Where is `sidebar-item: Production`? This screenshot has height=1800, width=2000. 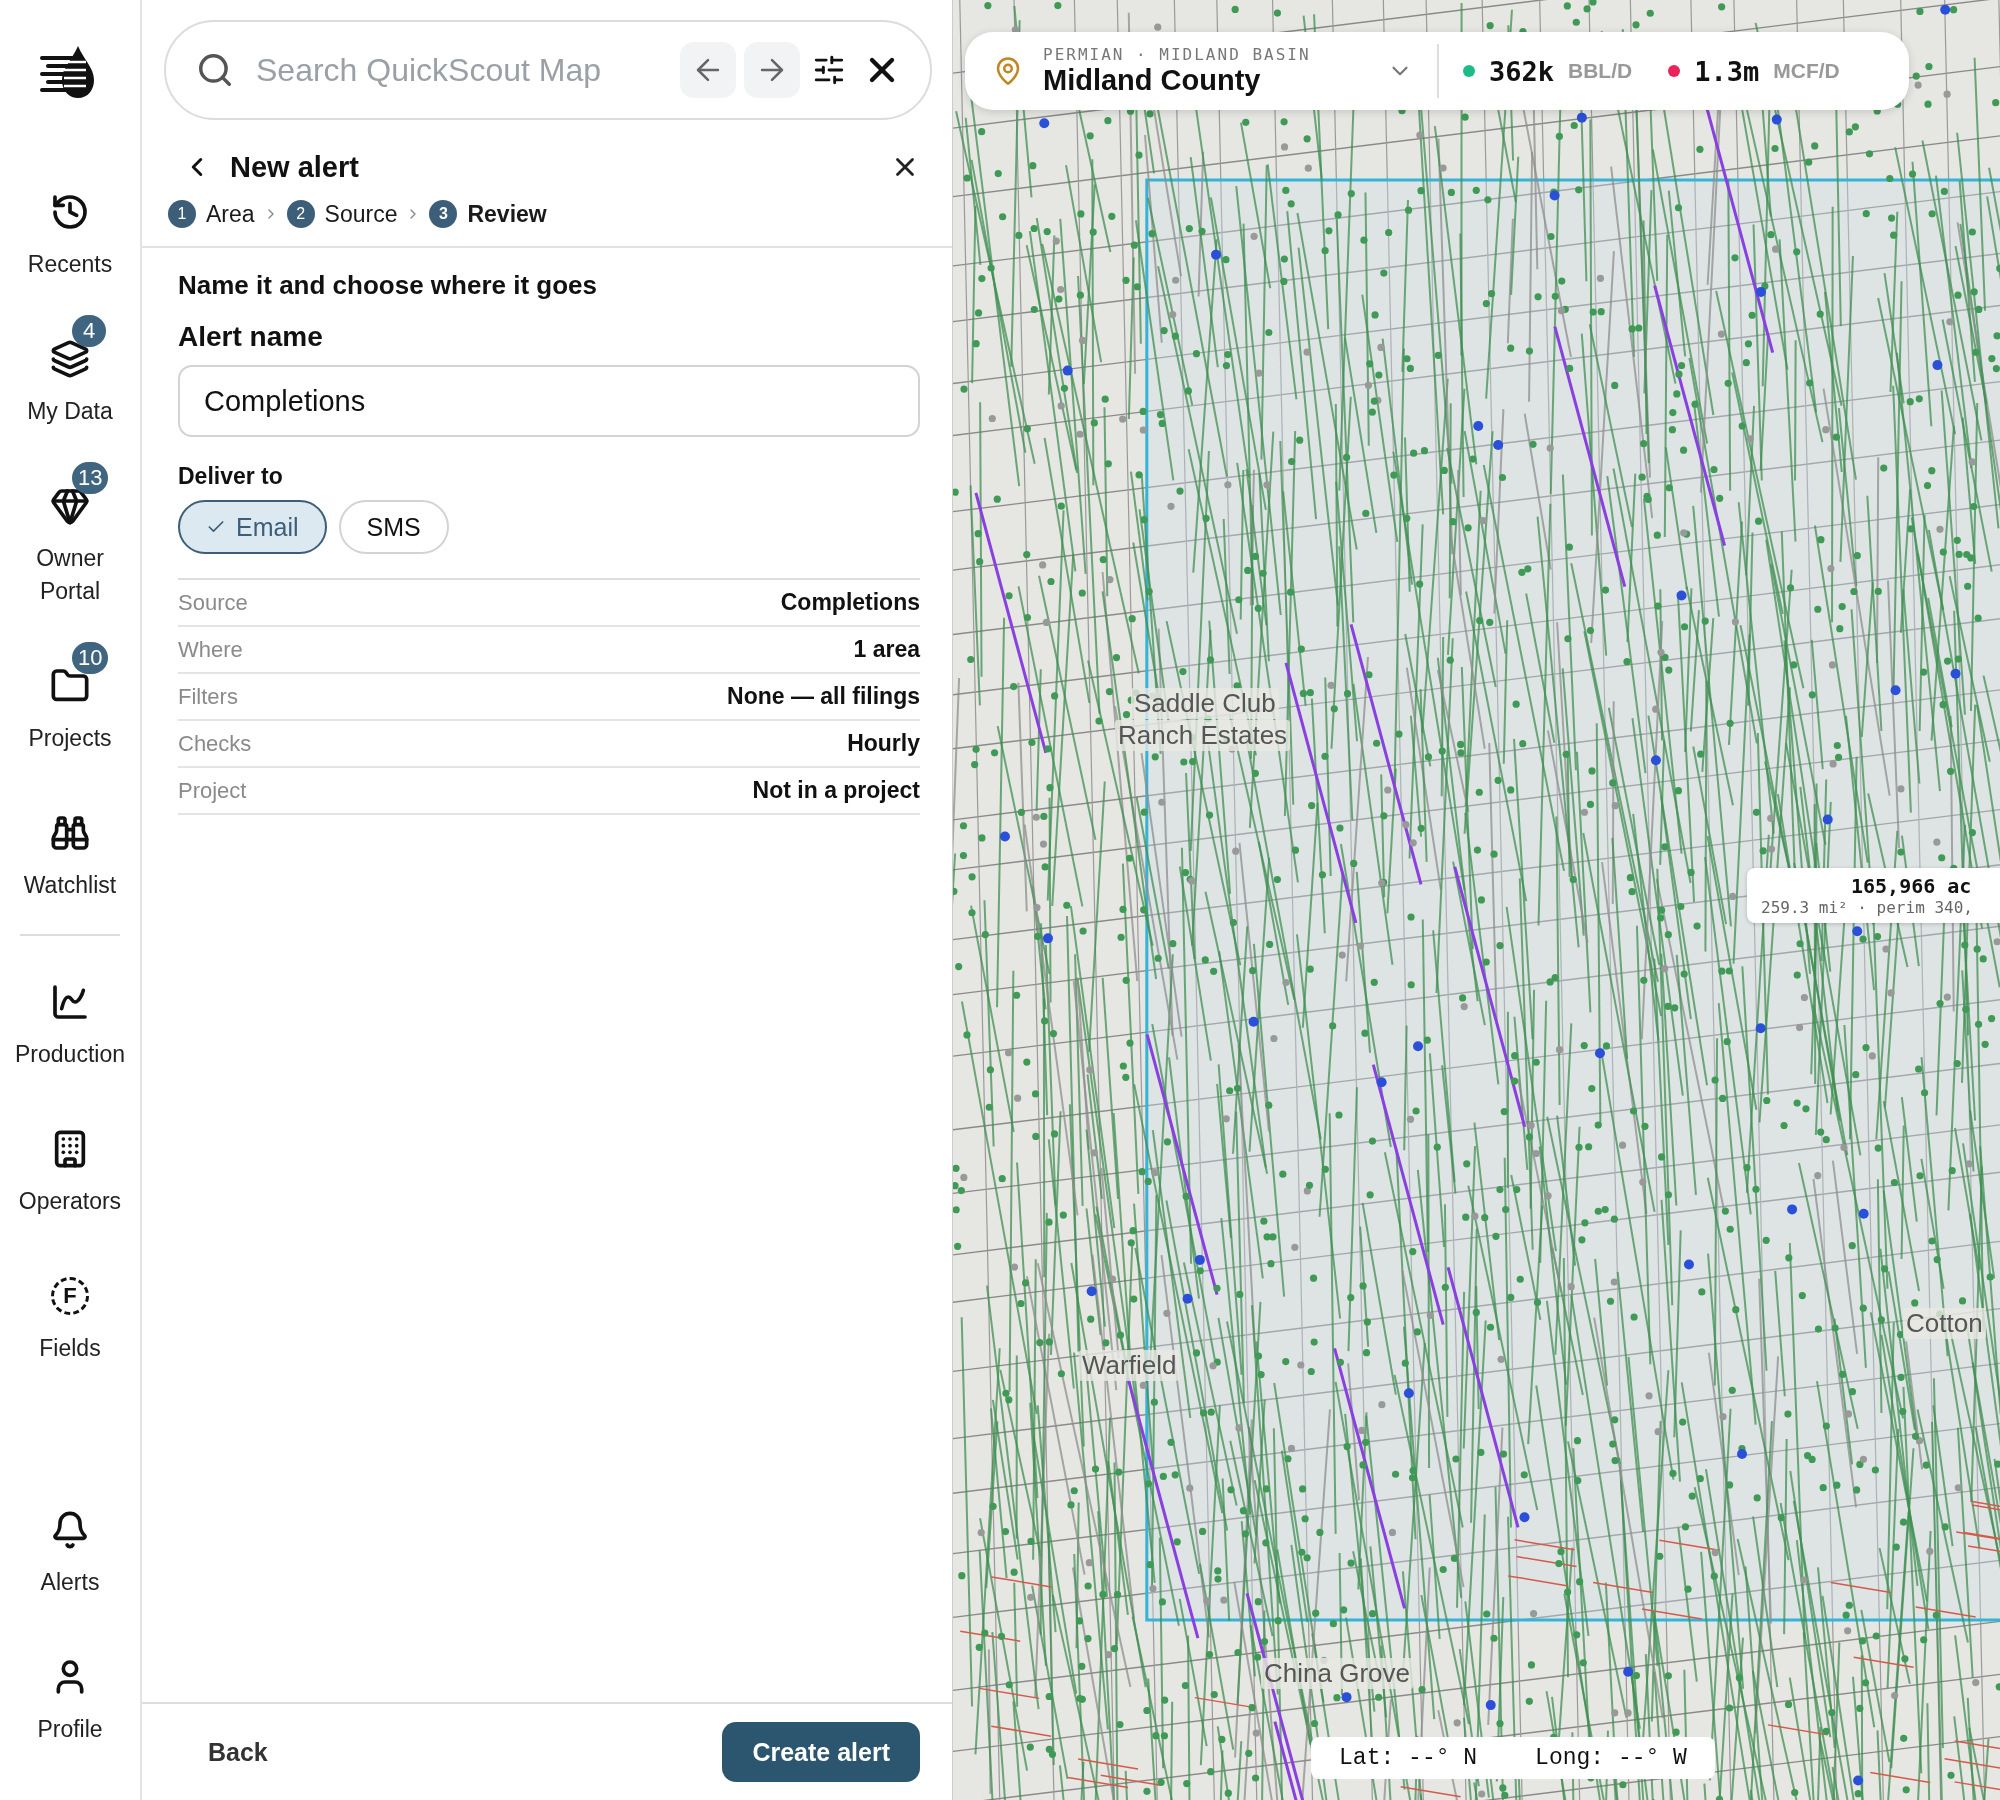
sidebar-item: Production is located at coordinates (70, 1013).